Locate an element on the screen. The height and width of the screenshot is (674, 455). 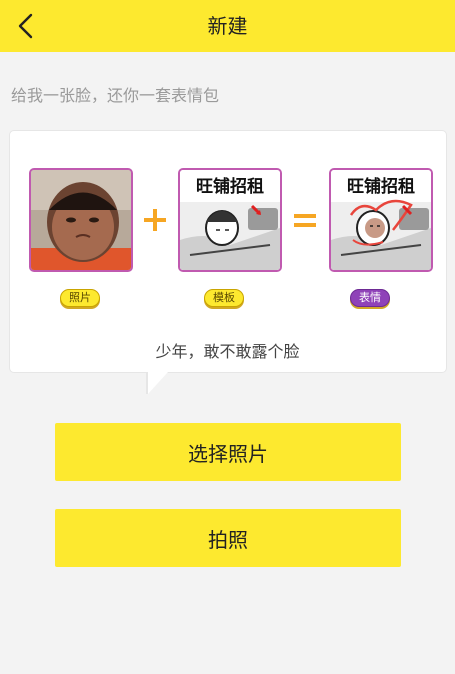
example-result-image: 旺铺招租 is located at coordinates (381, 220).